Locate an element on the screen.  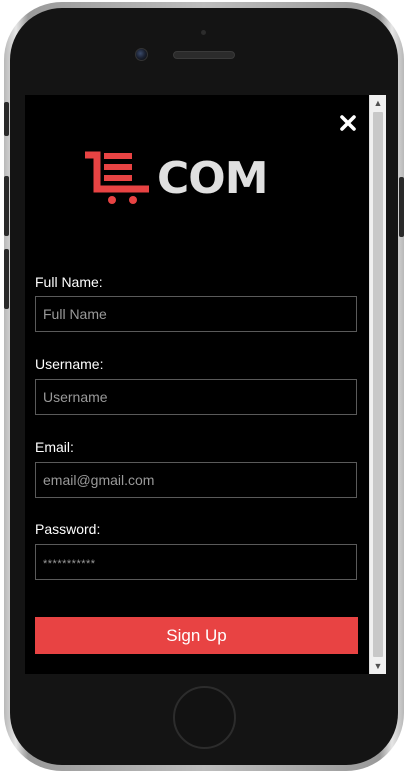
brand-logo: COM is located at coordinates (175, 179).